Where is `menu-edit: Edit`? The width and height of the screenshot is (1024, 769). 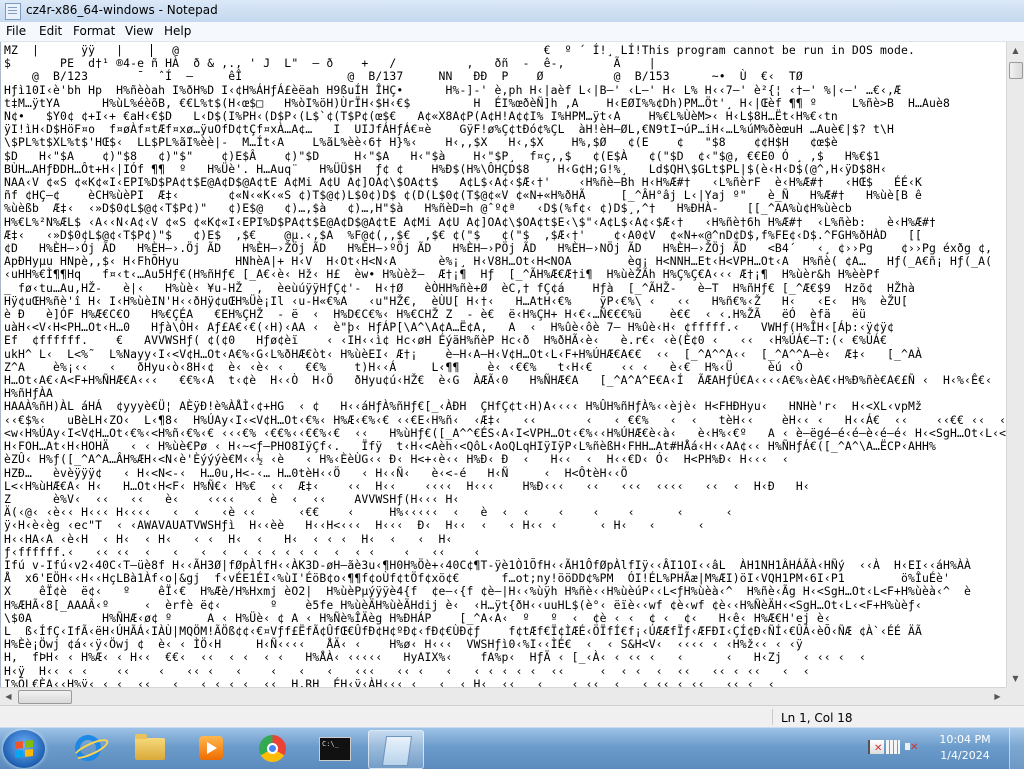
menu-edit: Edit is located at coordinates (50, 31).